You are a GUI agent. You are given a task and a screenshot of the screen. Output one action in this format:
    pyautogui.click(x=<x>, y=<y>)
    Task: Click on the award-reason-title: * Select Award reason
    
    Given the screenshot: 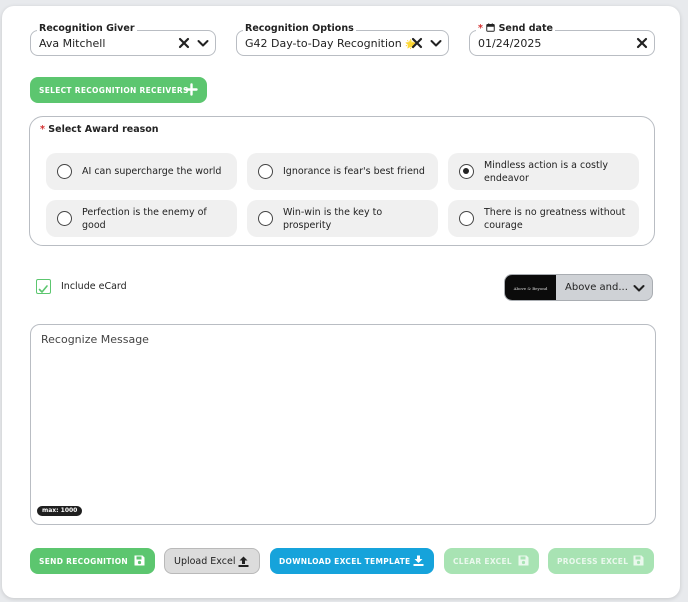 What is the action you would take?
    pyautogui.click(x=99, y=129)
    